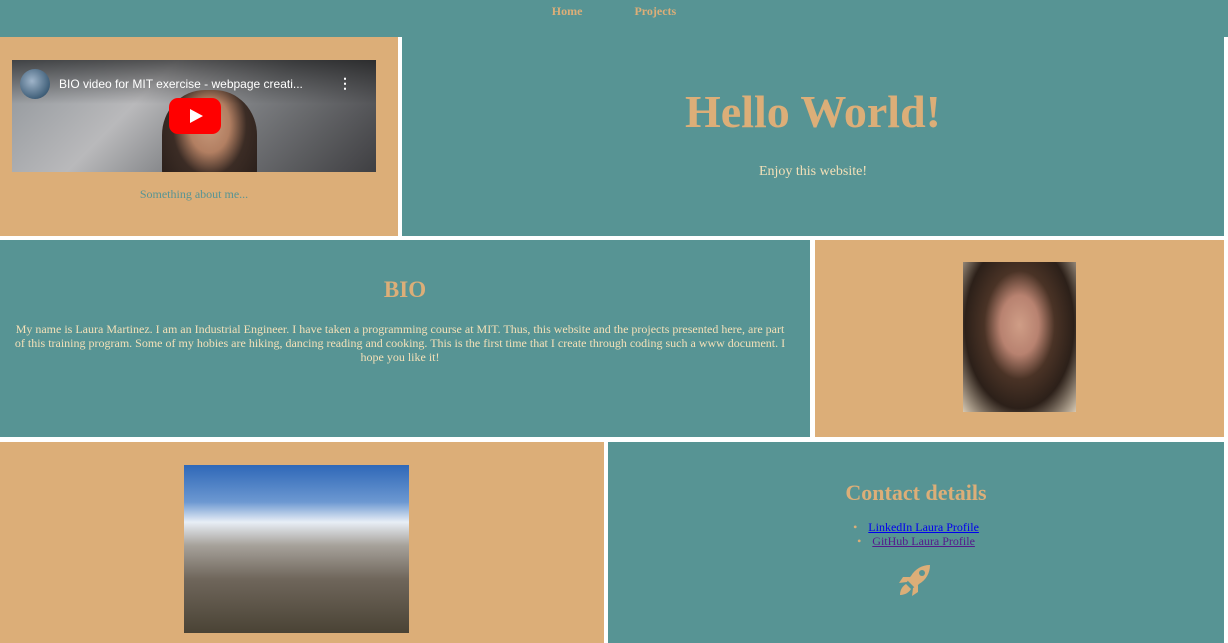 The width and height of the screenshot is (1228, 643). Describe the element at coordinates (296, 549) in the screenshot. I see `mountain-photo` at that location.